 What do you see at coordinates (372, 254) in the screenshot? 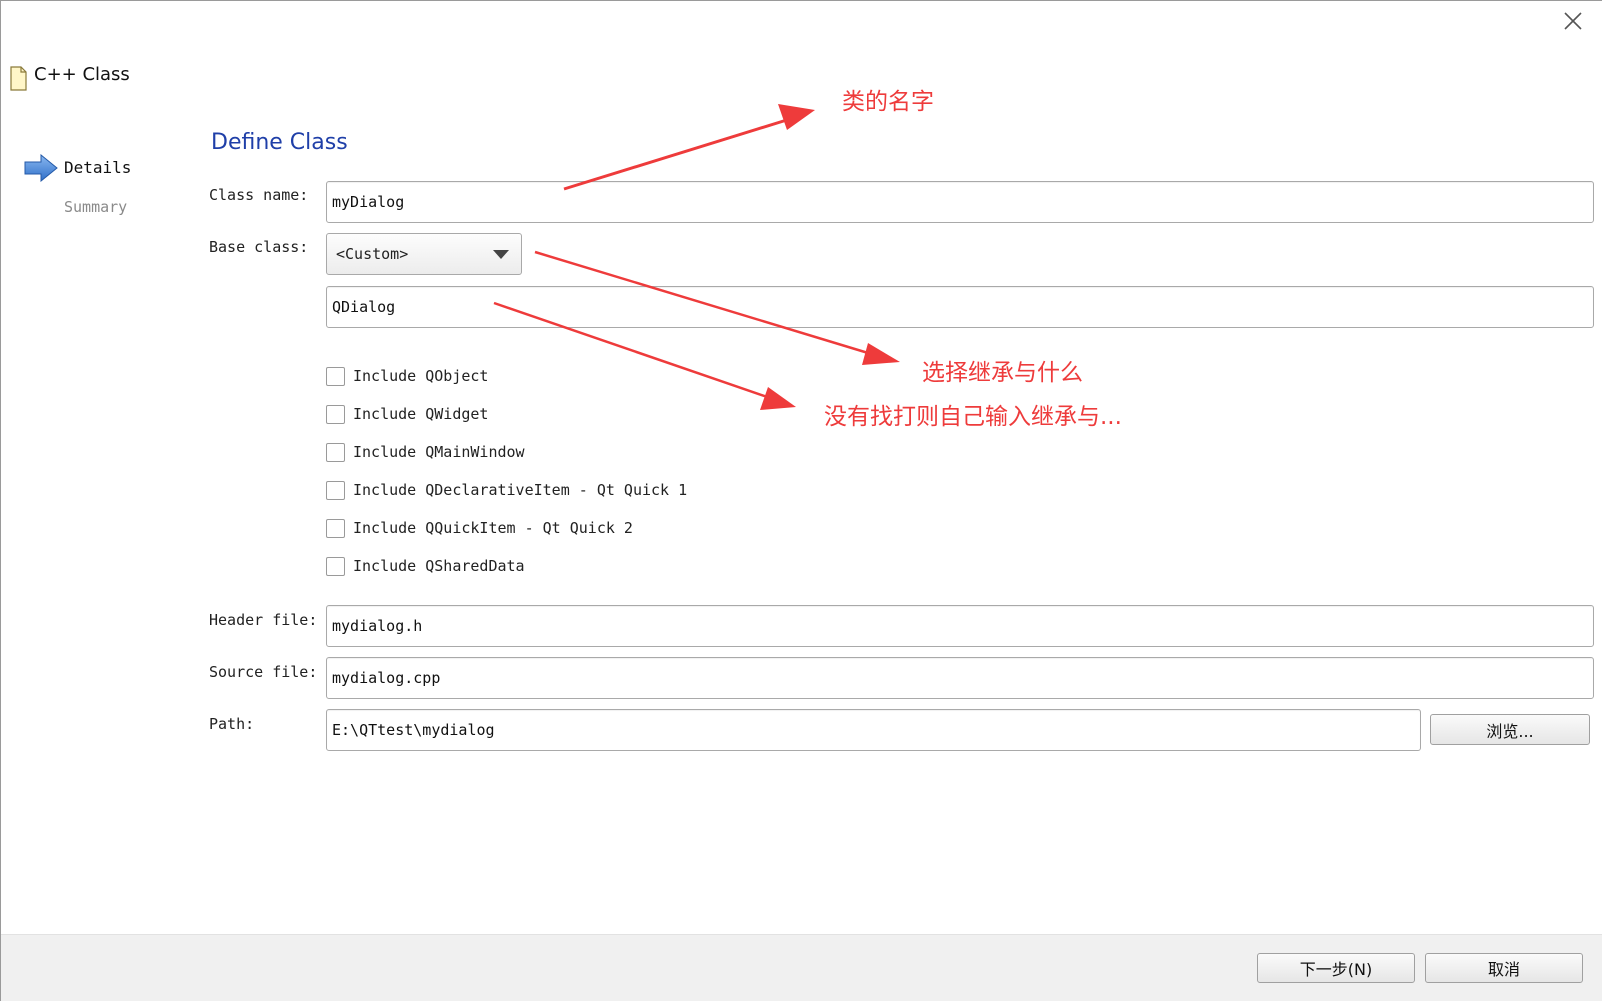
I see `base-class-selected-value: <Custom>` at bounding box center [372, 254].